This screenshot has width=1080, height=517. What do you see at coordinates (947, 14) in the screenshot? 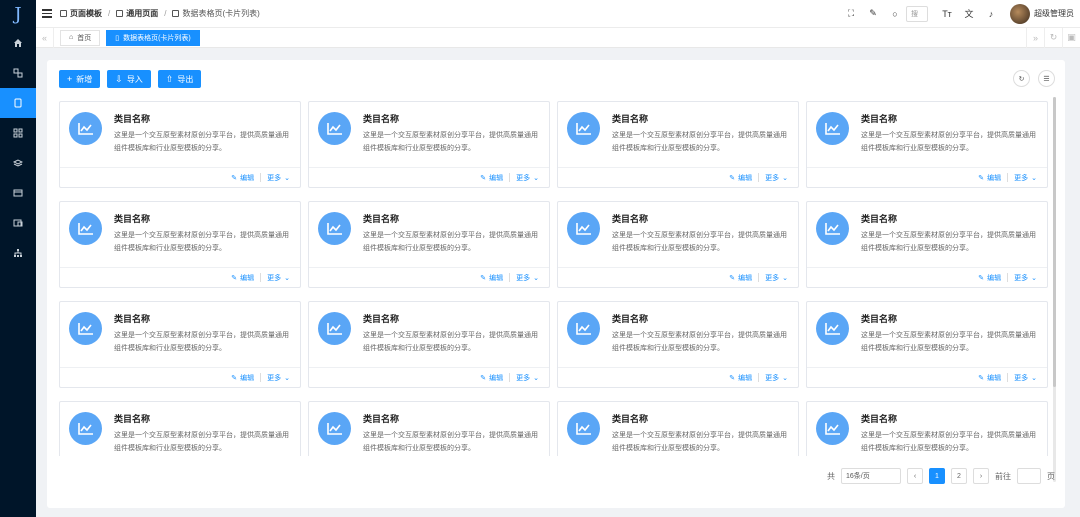
I see `font-size-icon: Tт` at bounding box center [947, 14].